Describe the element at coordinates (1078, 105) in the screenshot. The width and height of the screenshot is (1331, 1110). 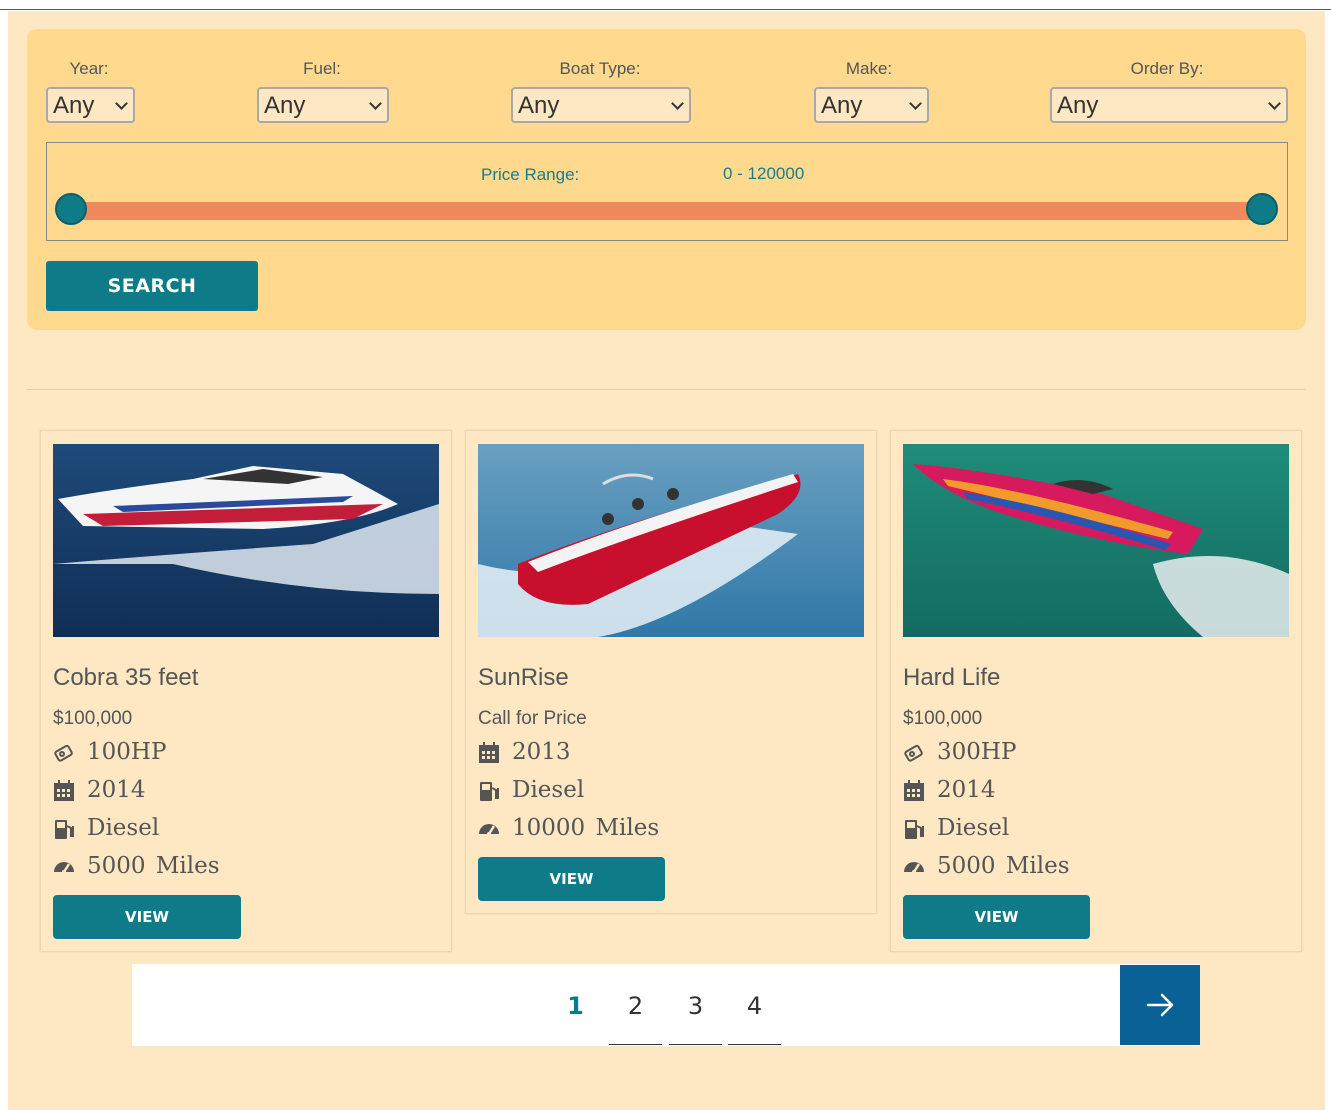
I see `order-by-select-value: Any` at that location.